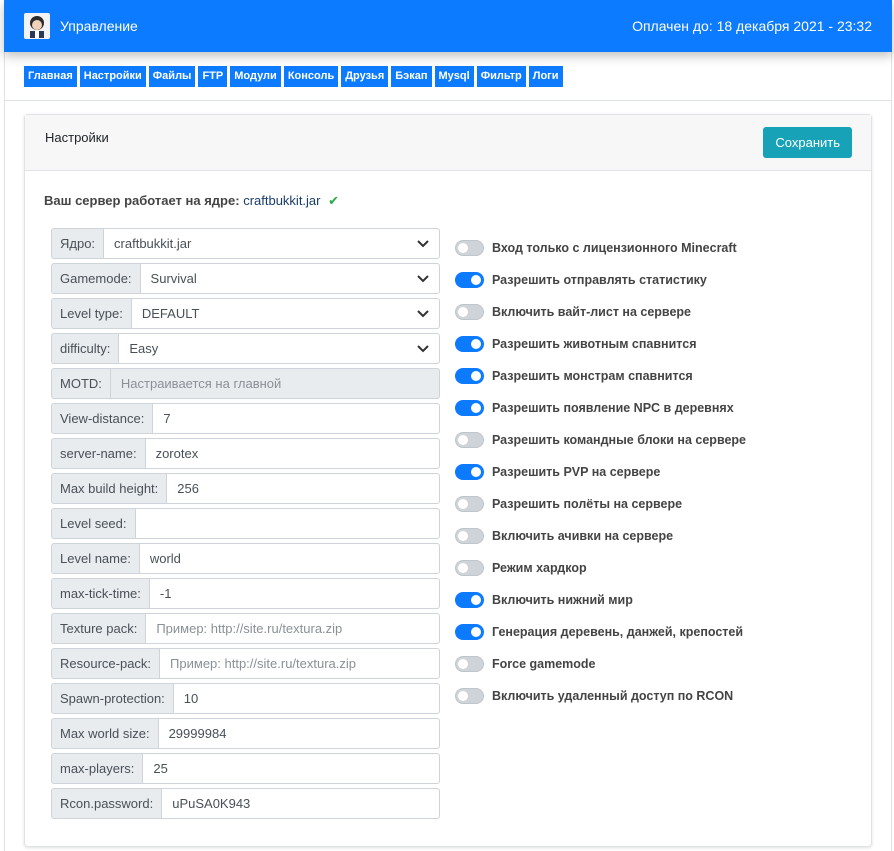  What do you see at coordinates (98, 628) in the screenshot?
I see `field-label: Texture pack:` at bounding box center [98, 628].